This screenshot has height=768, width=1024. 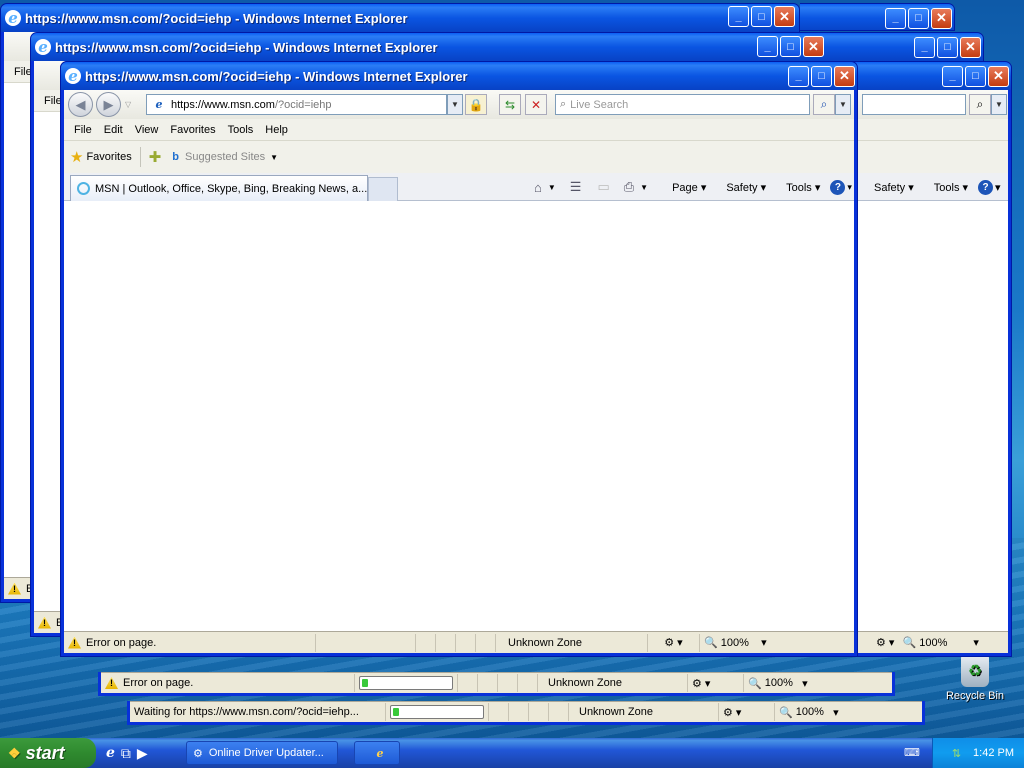 What do you see at coordinates (83, 130) in the screenshot?
I see `menu-file: File` at bounding box center [83, 130].